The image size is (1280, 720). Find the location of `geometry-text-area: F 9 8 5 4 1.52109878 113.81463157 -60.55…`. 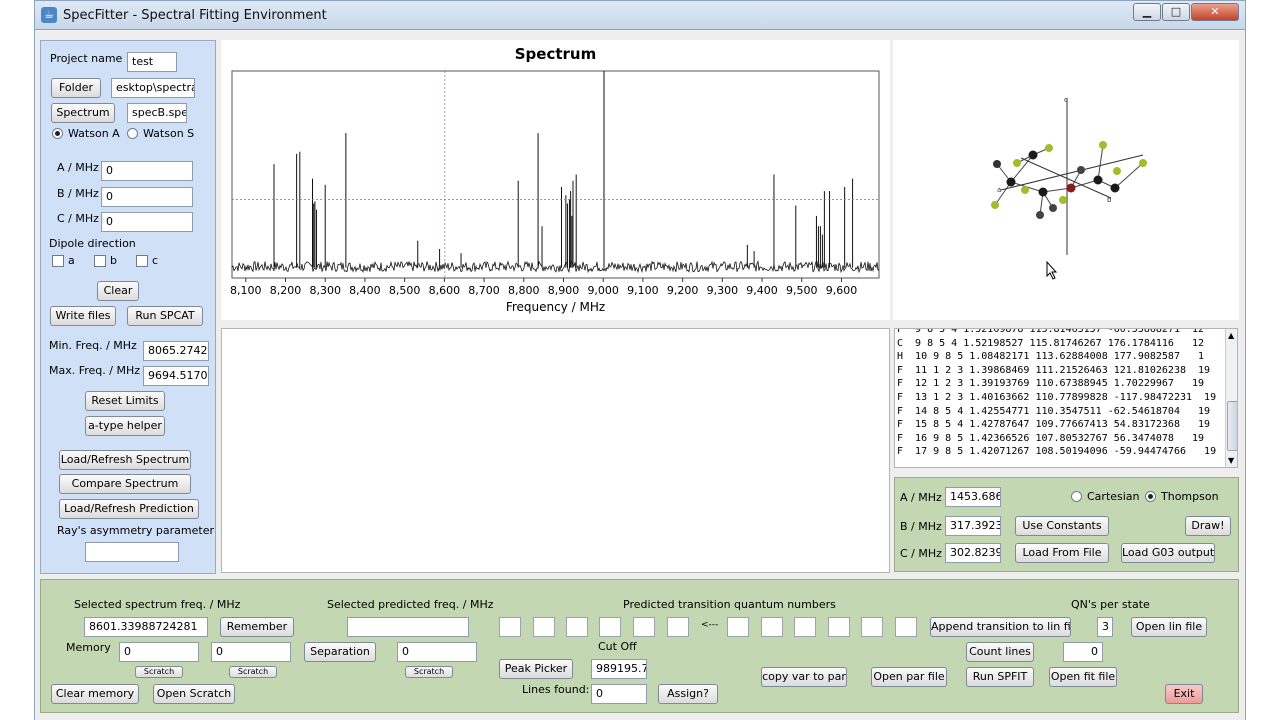

geometry-text-area: F 9 8 5 4 1.52109878 113.81463157 -60.55… is located at coordinates (1066, 398).